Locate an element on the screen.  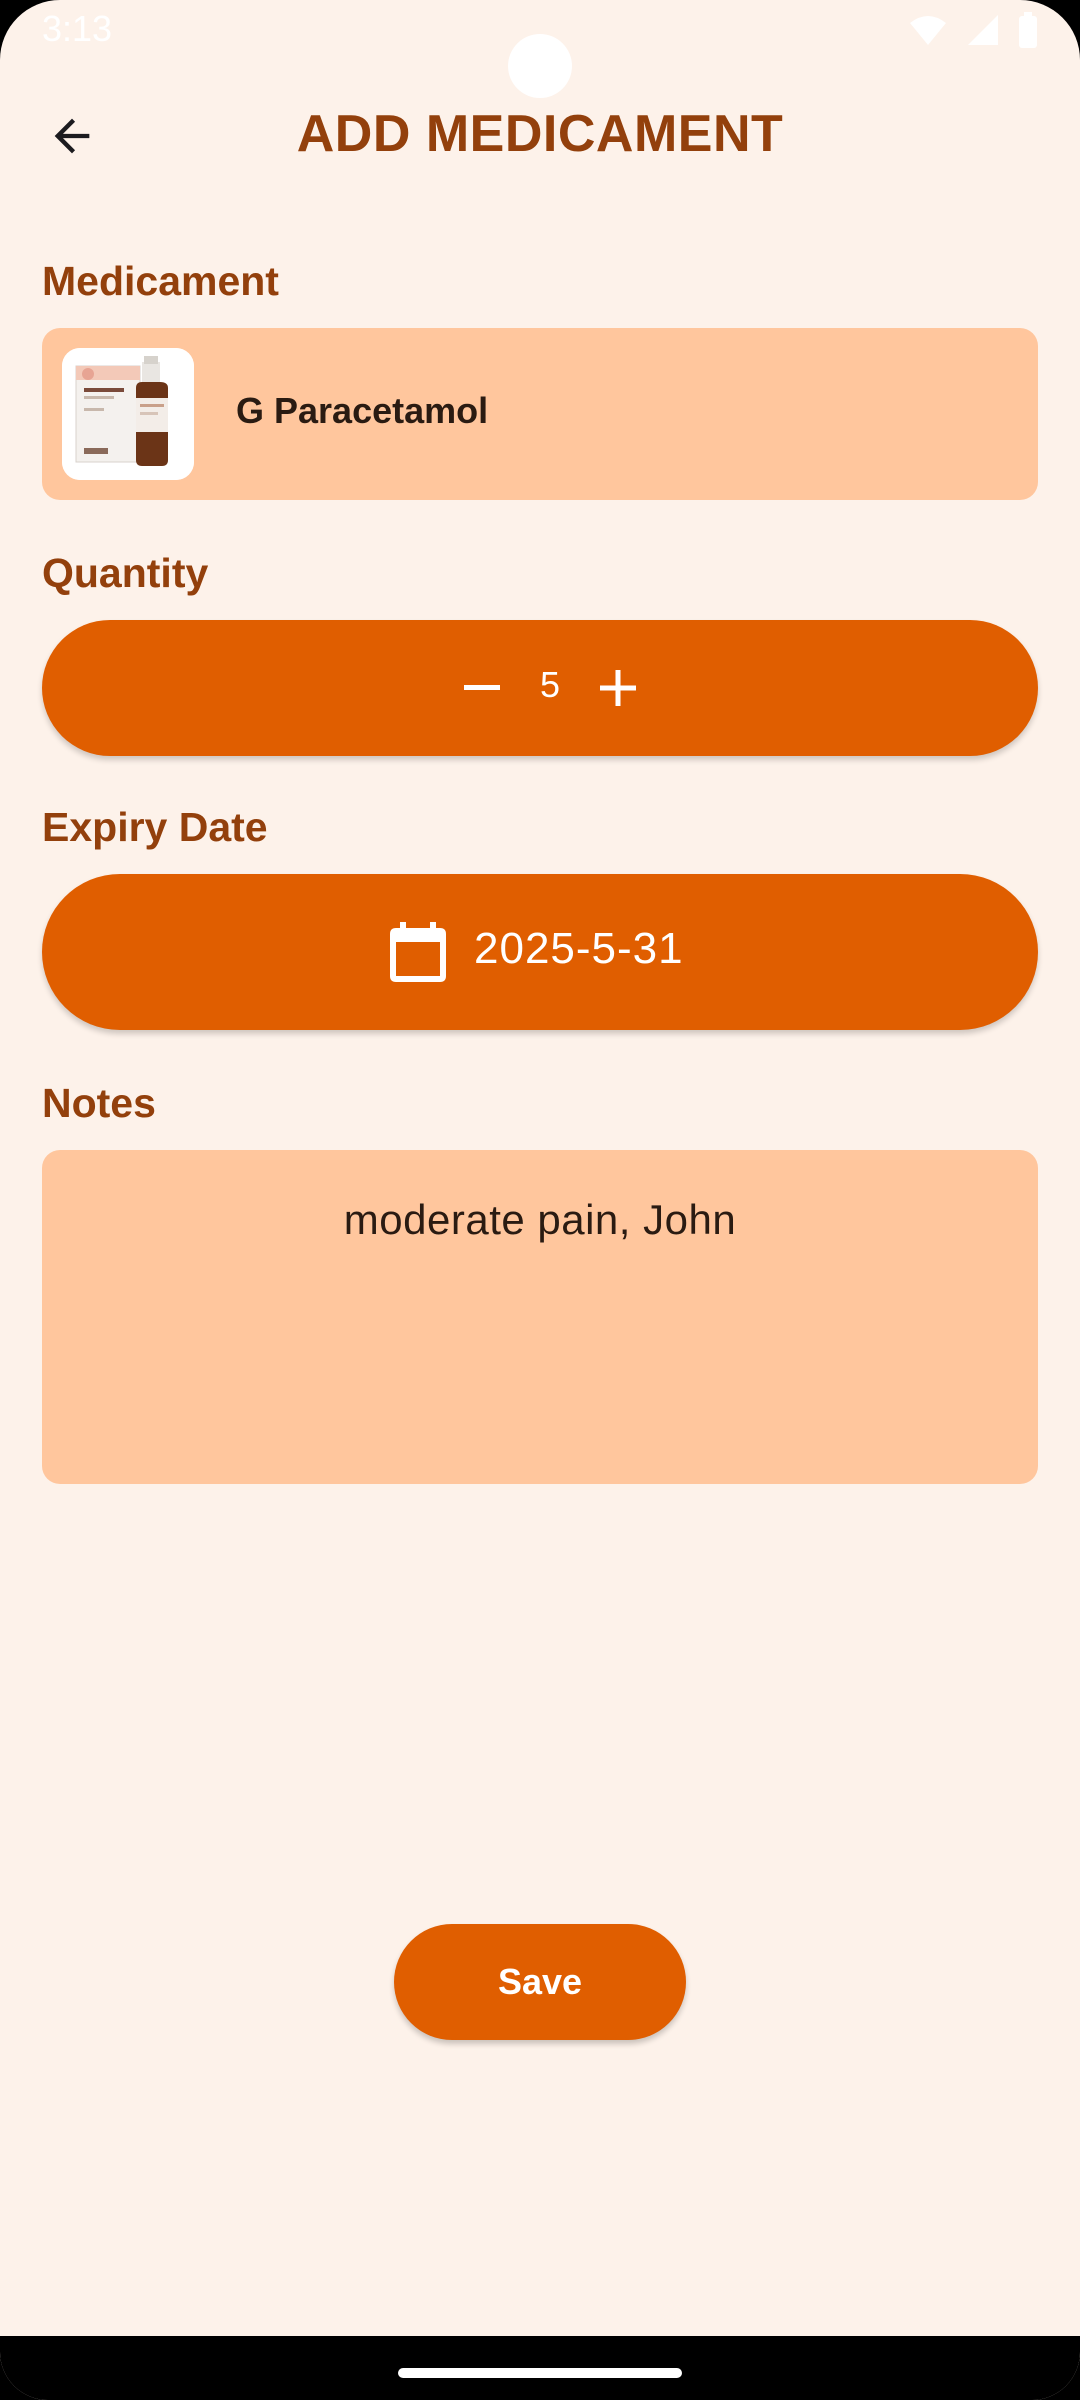
quantity-stepper: 5 is located at coordinates (540, 688).